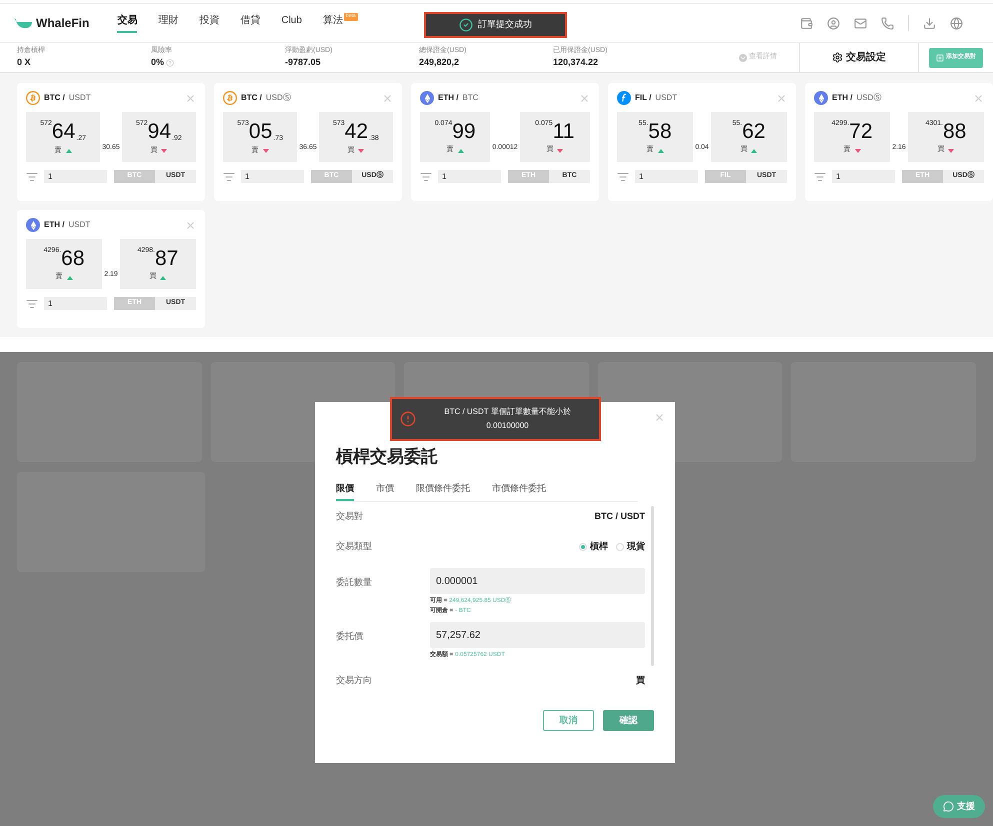 The image size is (993, 826). I want to click on order-type-tab: 限價, so click(345, 491).